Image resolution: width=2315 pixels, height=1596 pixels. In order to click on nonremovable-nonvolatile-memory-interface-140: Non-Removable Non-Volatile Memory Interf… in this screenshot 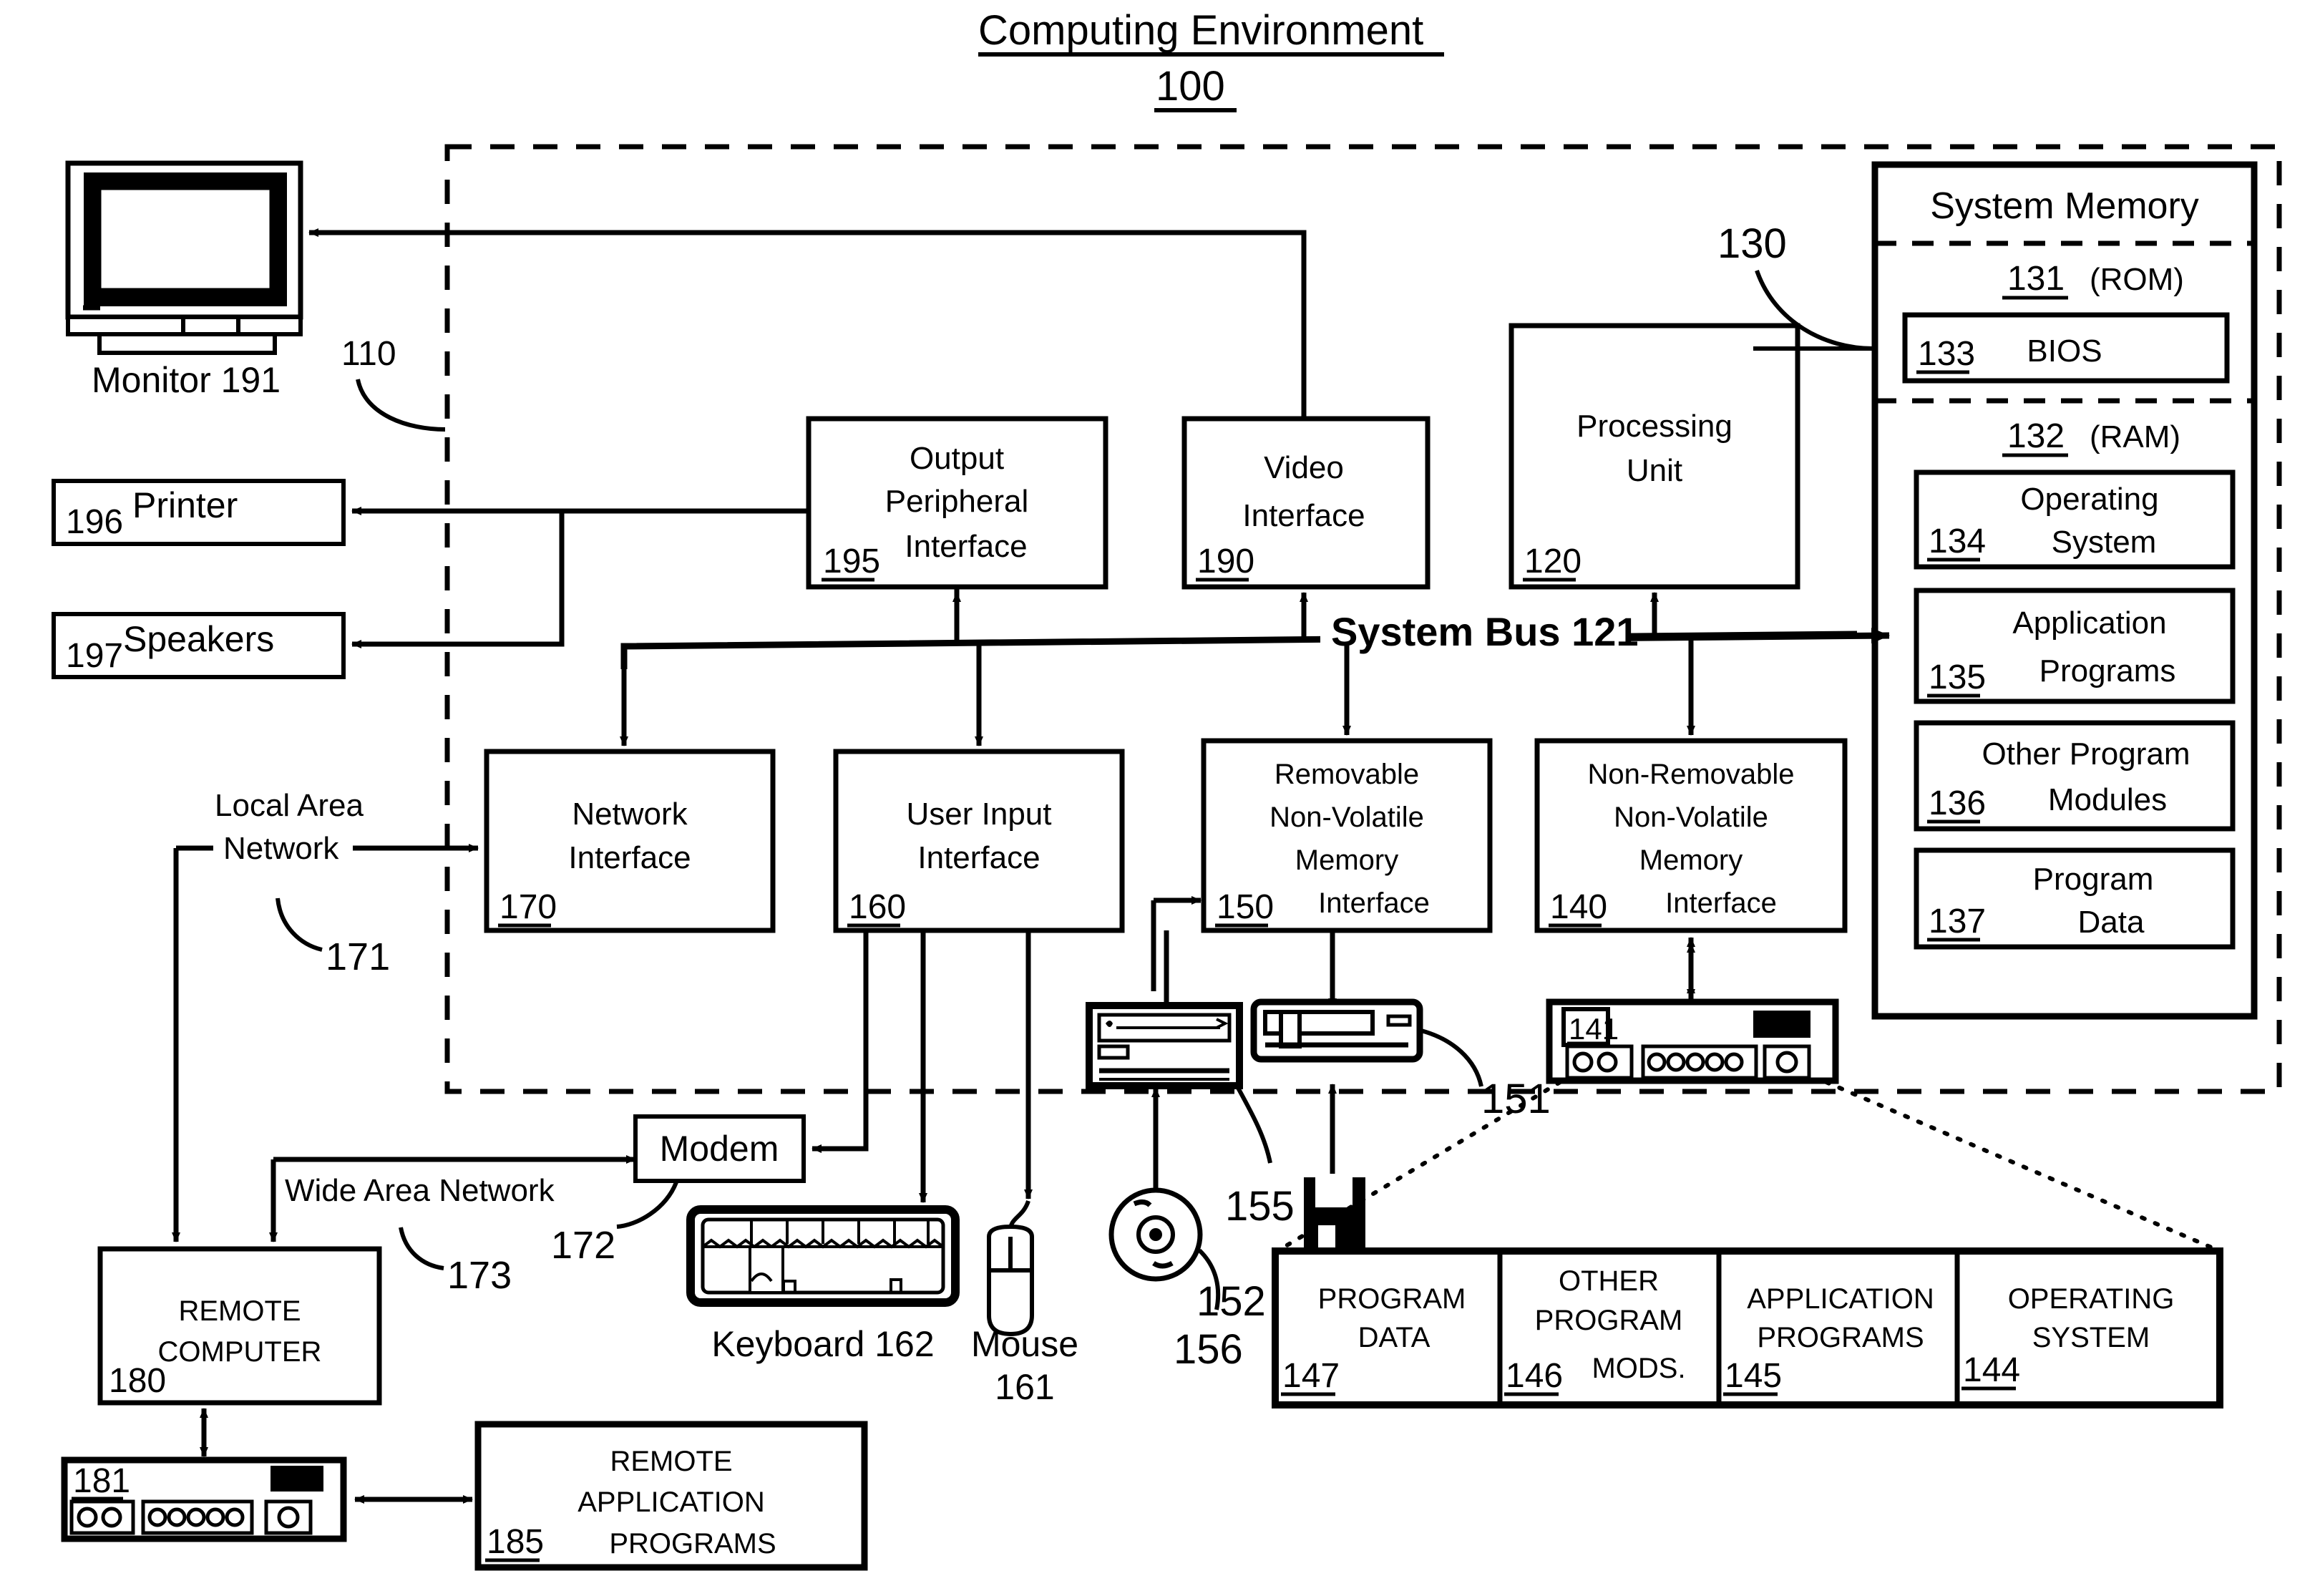, I will do `click(1691, 836)`.